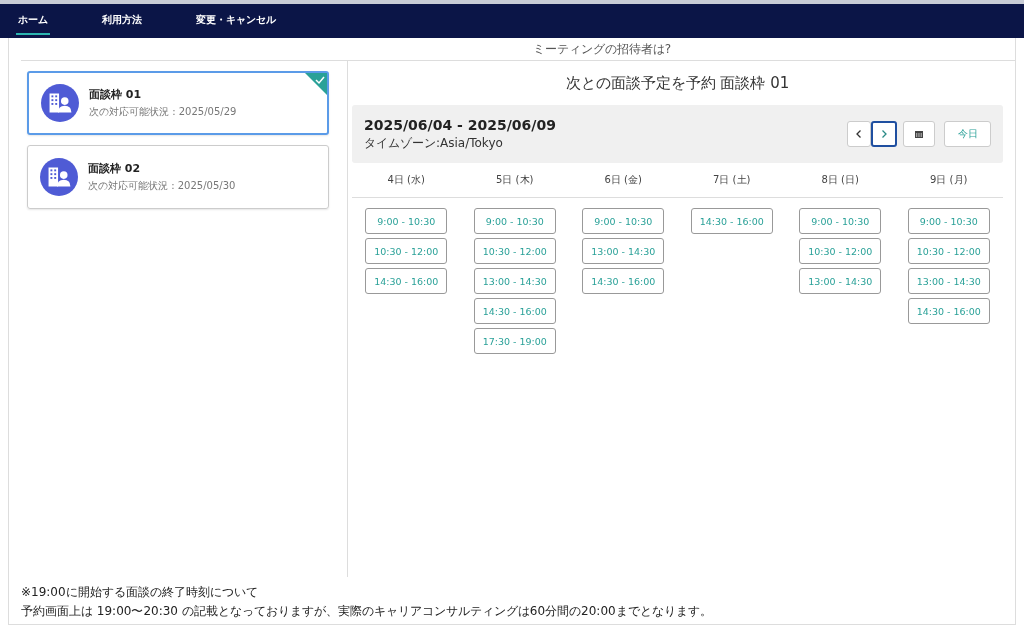  What do you see at coordinates (162, 186) in the screenshot?
I see `availability-text: 次の対応可能状況 : 2025/05/30` at bounding box center [162, 186].